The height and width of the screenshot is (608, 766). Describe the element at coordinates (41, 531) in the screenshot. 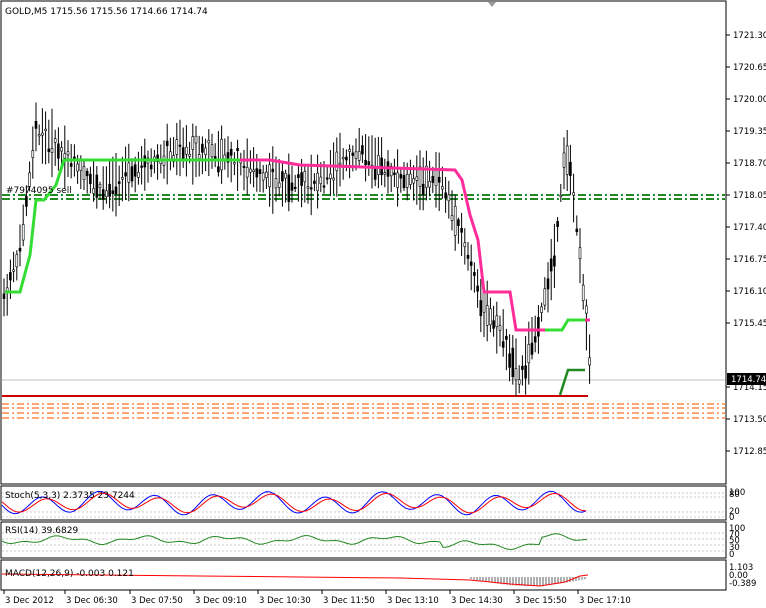

I see `rsi-label: RSI(14) 39.6829` at that location.